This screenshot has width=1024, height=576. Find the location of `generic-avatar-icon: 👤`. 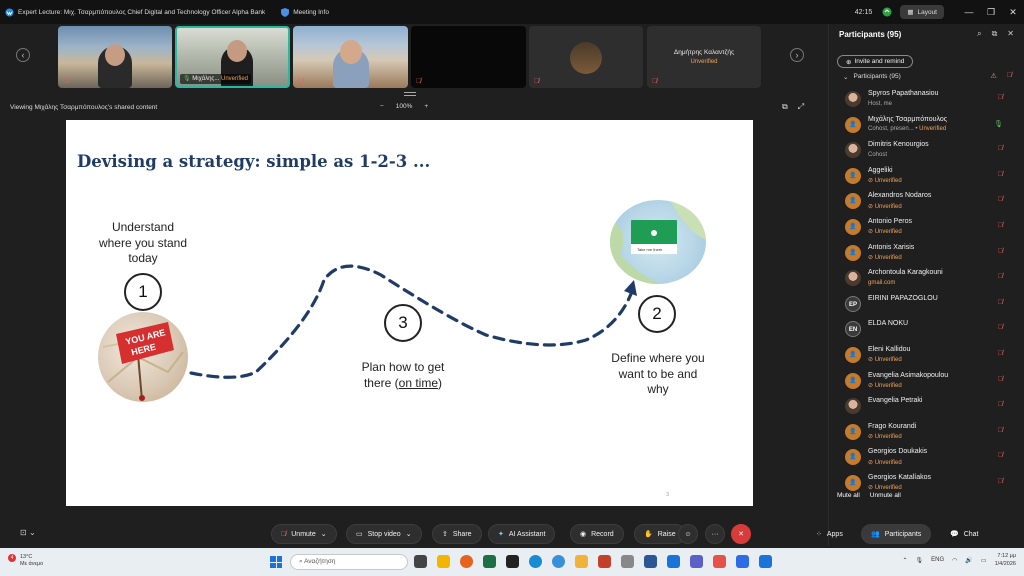

generic-avatar-icon: 👤 is located at coordinates (853, 124).